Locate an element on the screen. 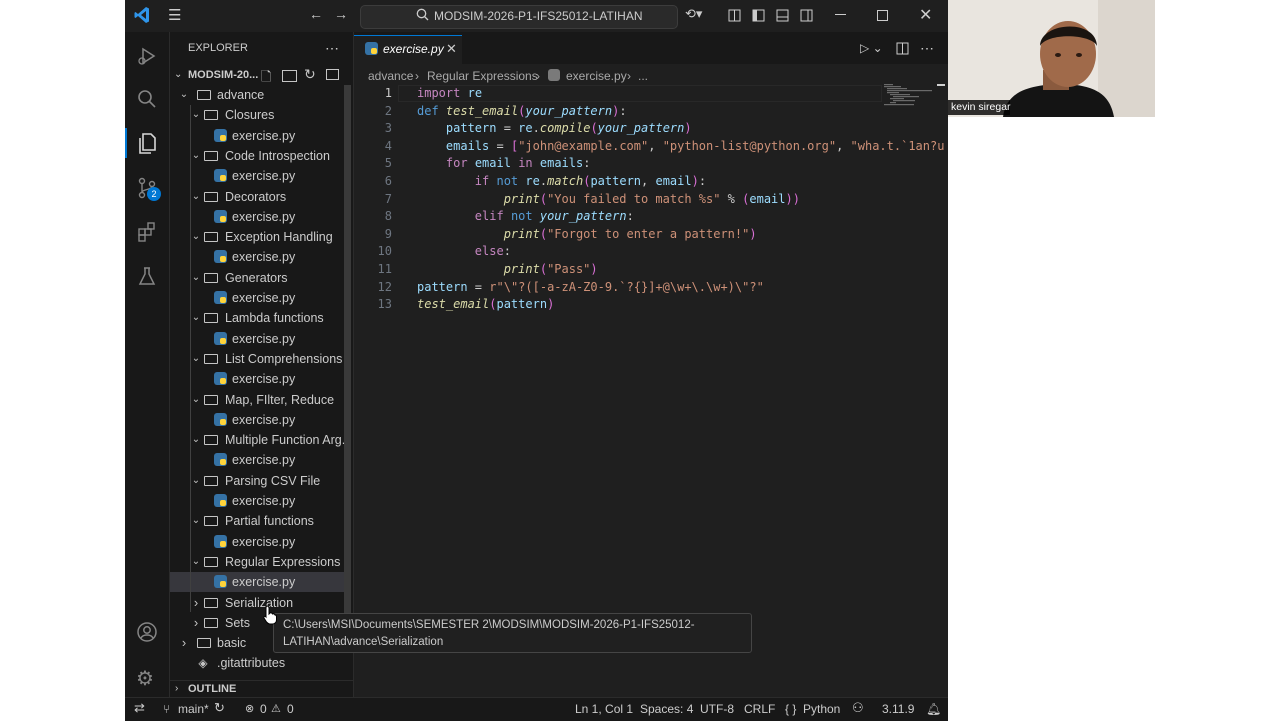 The width and height of the screenshot is (1280, 721). error-count: 0 is located at coordinates (263, 709).